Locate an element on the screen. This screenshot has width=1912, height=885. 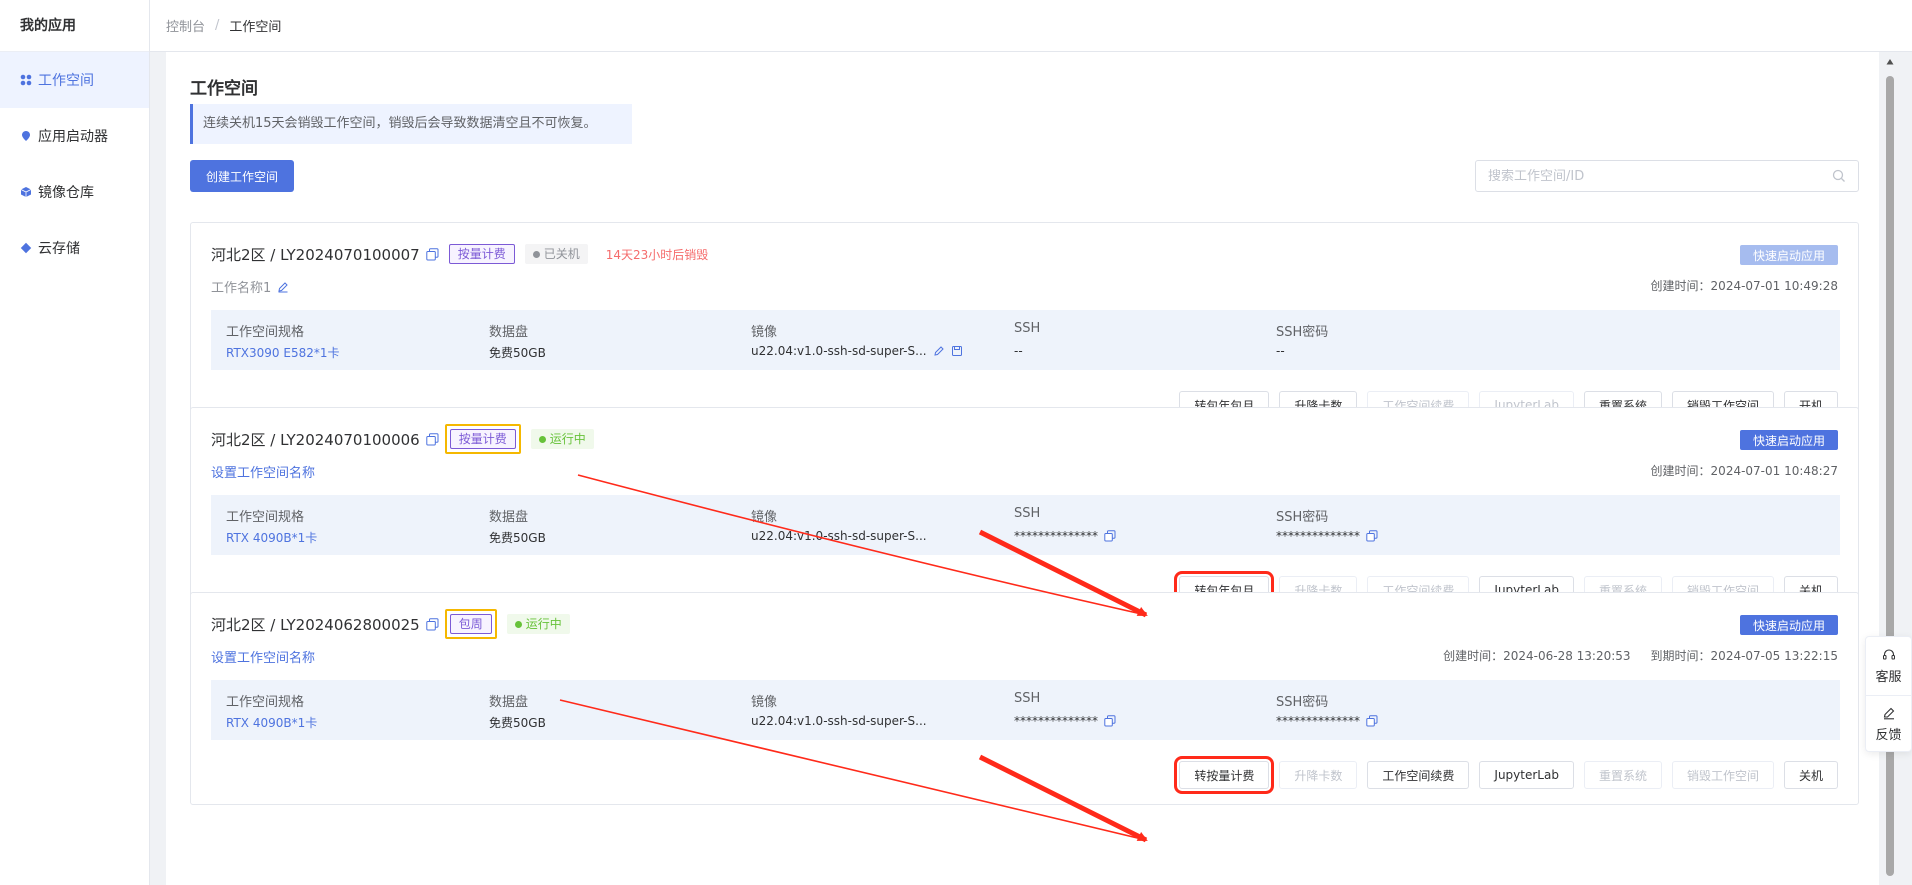
billing-tag: 按量计费 is located at coordinates (481, 254).